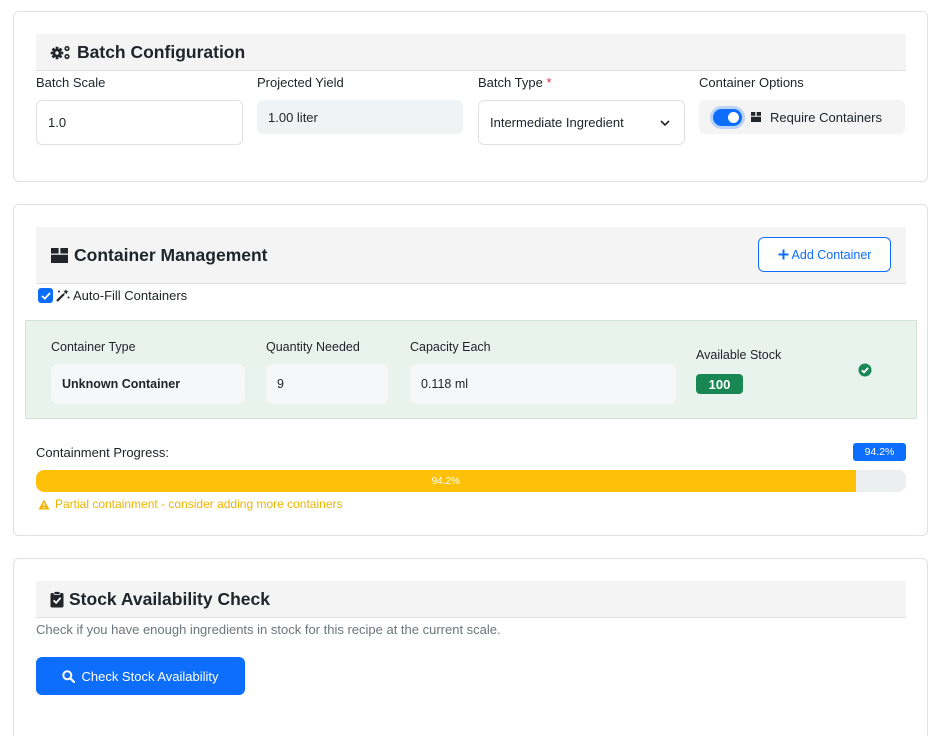  What do you see at coordinates (510, 82) in the screenshot?
I see `batch-type-label-text: Batch Type` at bounding box center [510, 82].